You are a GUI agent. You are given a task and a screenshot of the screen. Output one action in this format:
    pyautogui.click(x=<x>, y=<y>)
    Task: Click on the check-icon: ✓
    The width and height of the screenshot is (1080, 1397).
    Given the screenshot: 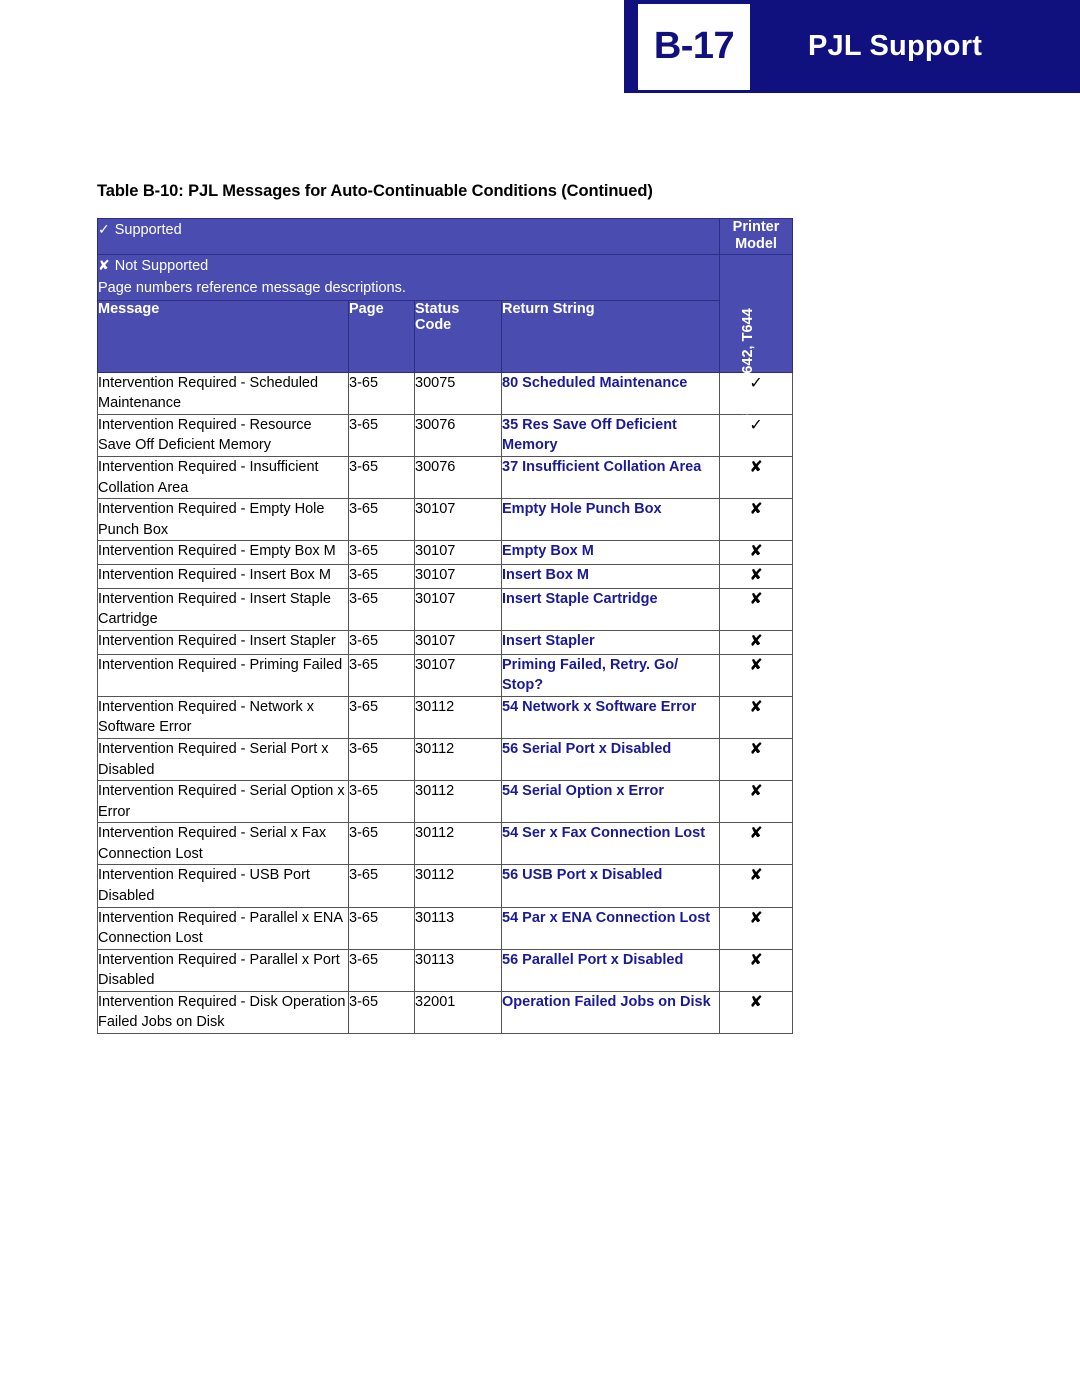 What is the action you would take?
    pyautogui.click(x=104, y=229)
    